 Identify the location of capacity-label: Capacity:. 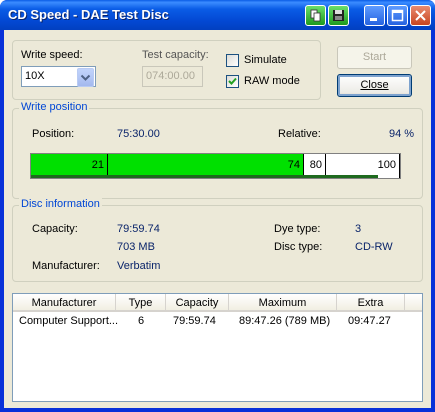
(55, 229).